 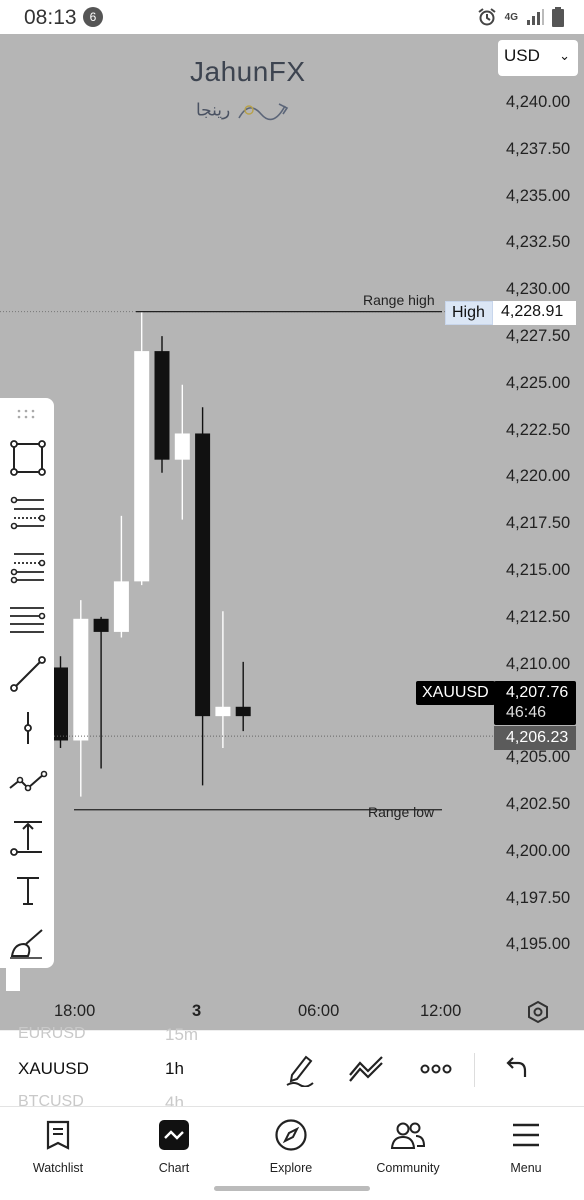 I want to click on price-axis-label: 4,230.00, so click(x=538, y=289).